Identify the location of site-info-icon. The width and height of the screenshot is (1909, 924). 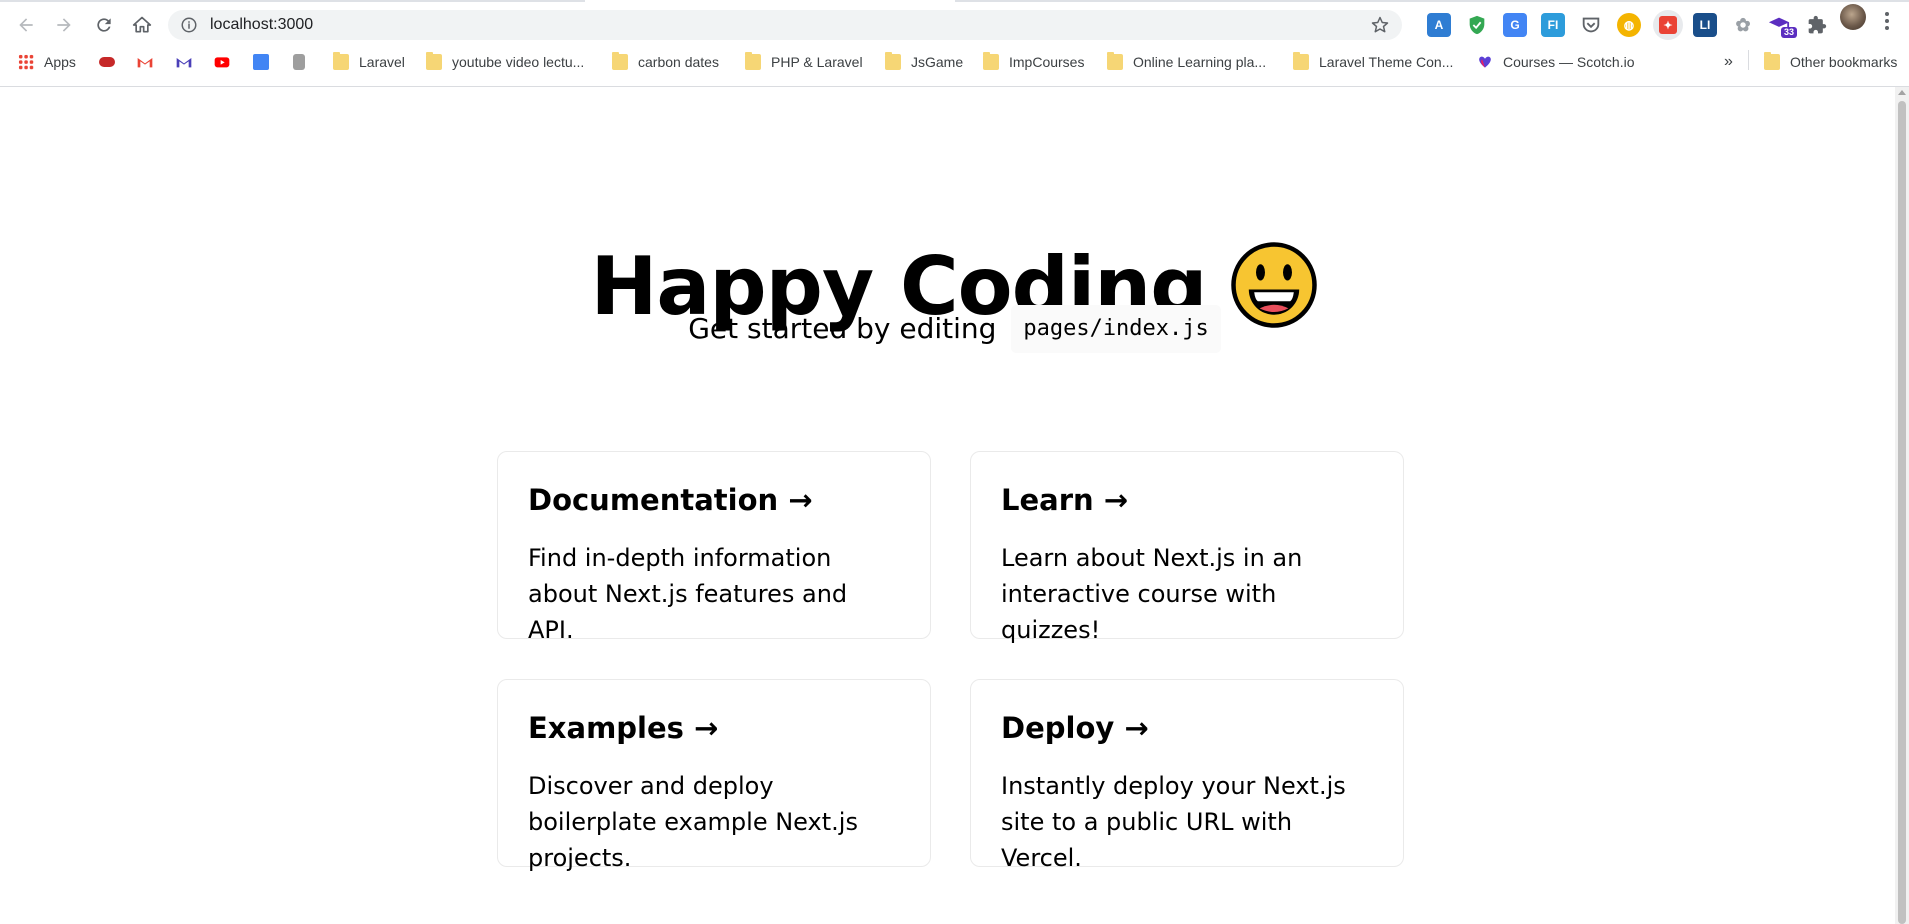
(189, 25).